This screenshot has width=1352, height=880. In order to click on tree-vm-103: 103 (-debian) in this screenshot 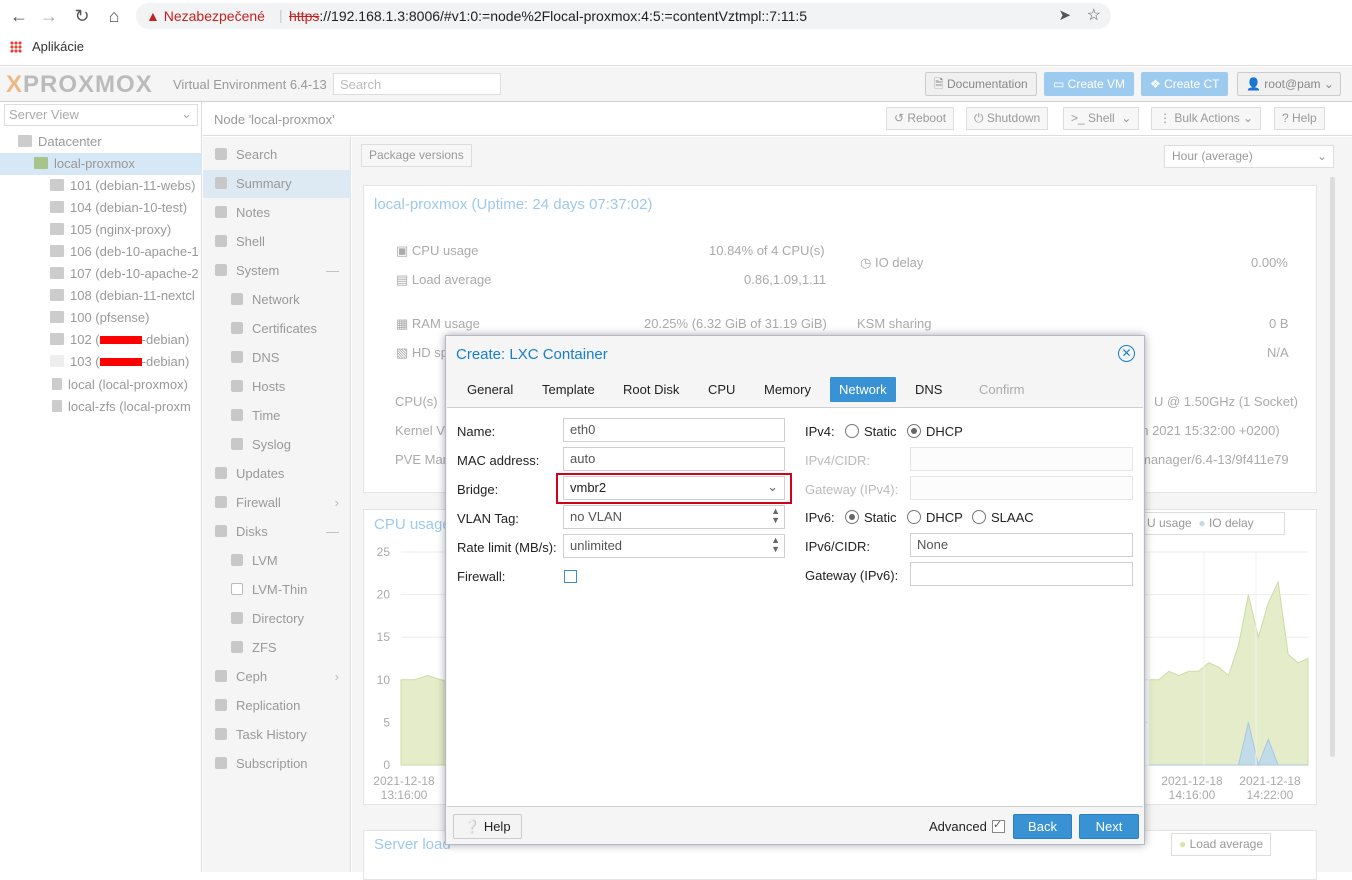, I will do `click(101, 362)`.